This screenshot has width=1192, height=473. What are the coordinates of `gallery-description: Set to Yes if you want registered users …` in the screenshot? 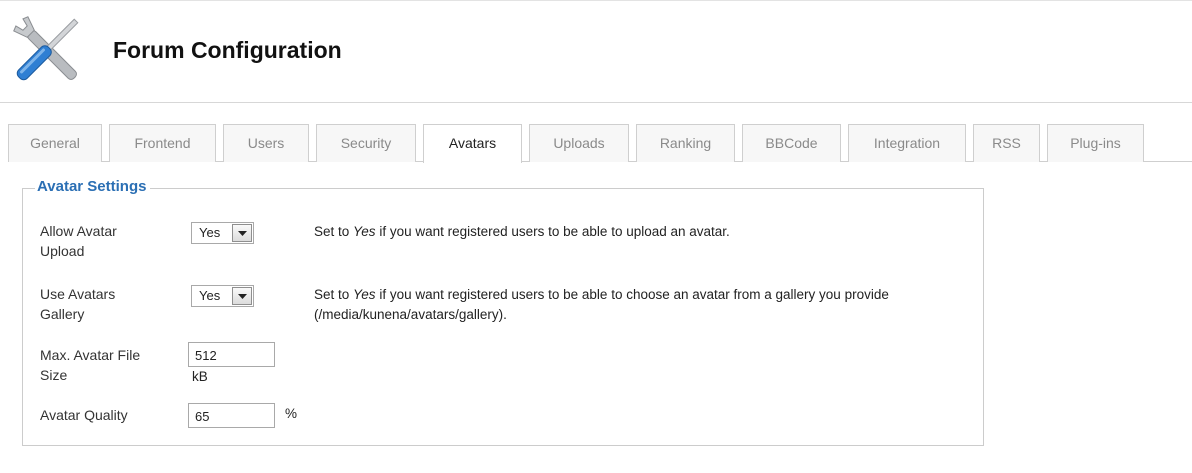 It's located at (601, 304).